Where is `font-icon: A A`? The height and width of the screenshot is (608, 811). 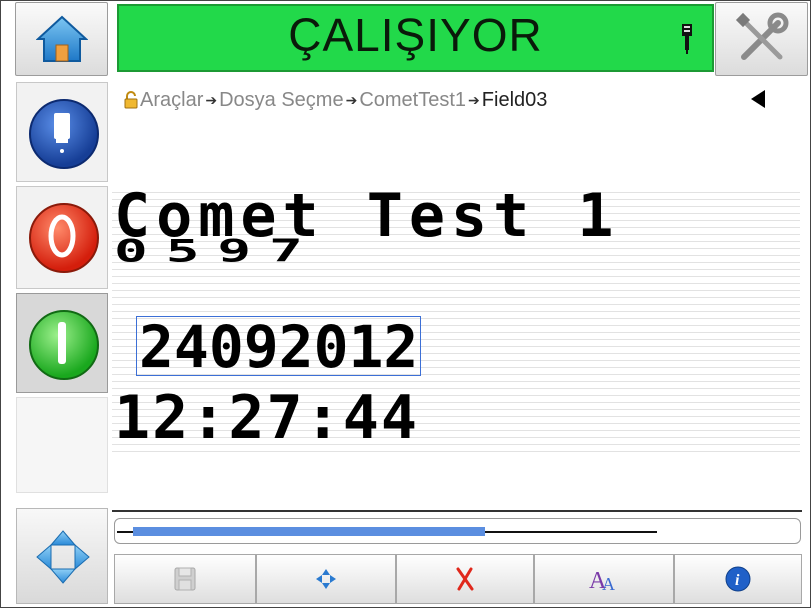 font-icon: A A is located at coordinates (602, 580).